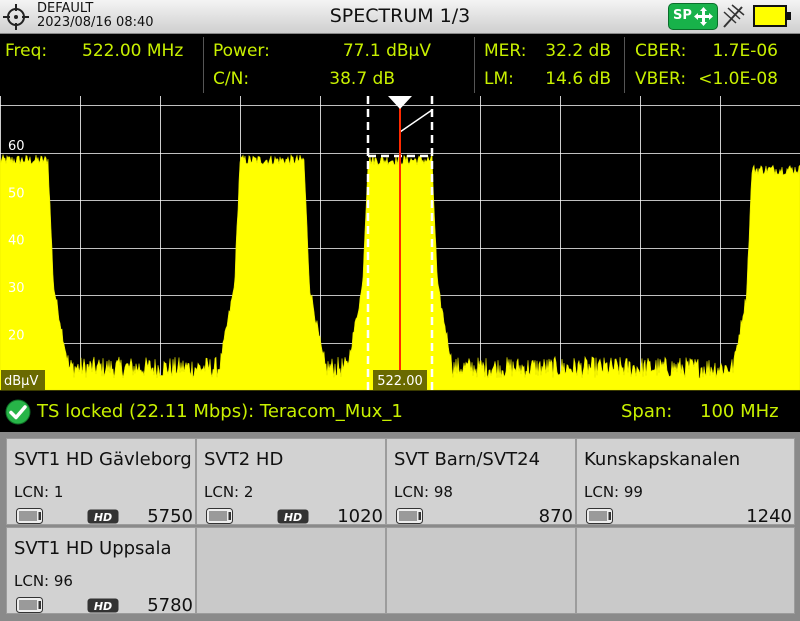 This screenshot has width=800, height=621. What do you see at coordinates (400, 102) in the screenshot?
I see `marker-head` at bounding box center [400, 102].